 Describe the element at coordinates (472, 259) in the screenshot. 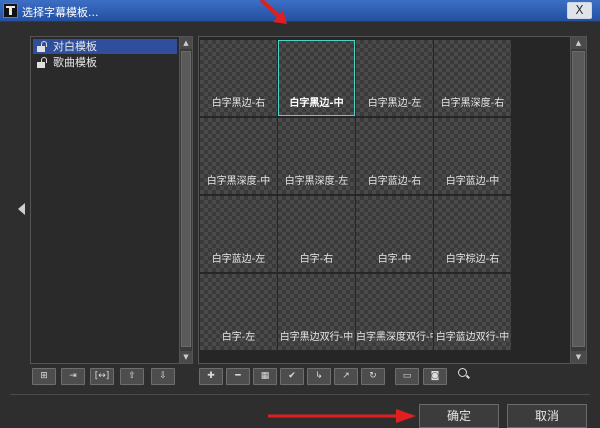

I see `template-label: 白字棕边-右` at that location.